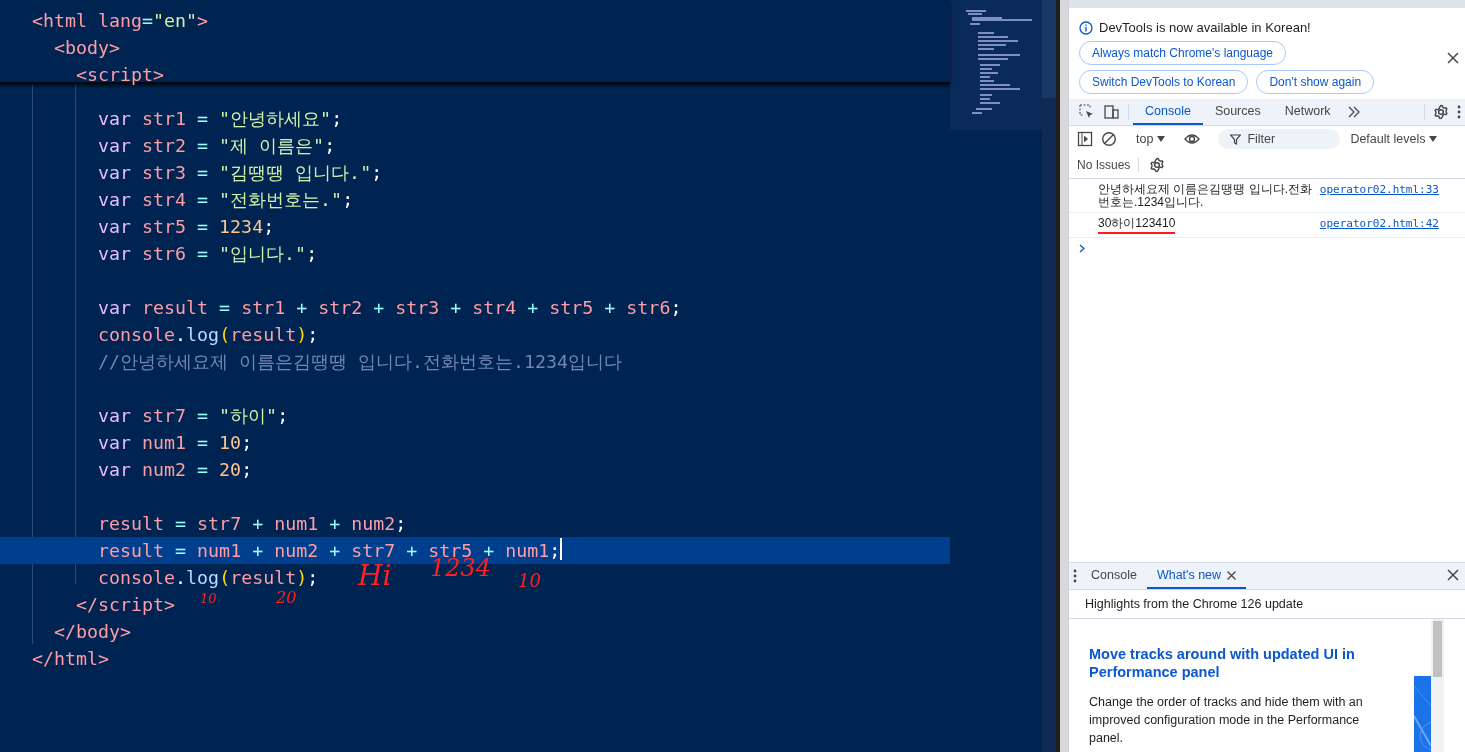 The width and height of the screenshot is (1465, 752). I want to click on info-message: DevTools is now available in Korean!, so click(1205, 27).